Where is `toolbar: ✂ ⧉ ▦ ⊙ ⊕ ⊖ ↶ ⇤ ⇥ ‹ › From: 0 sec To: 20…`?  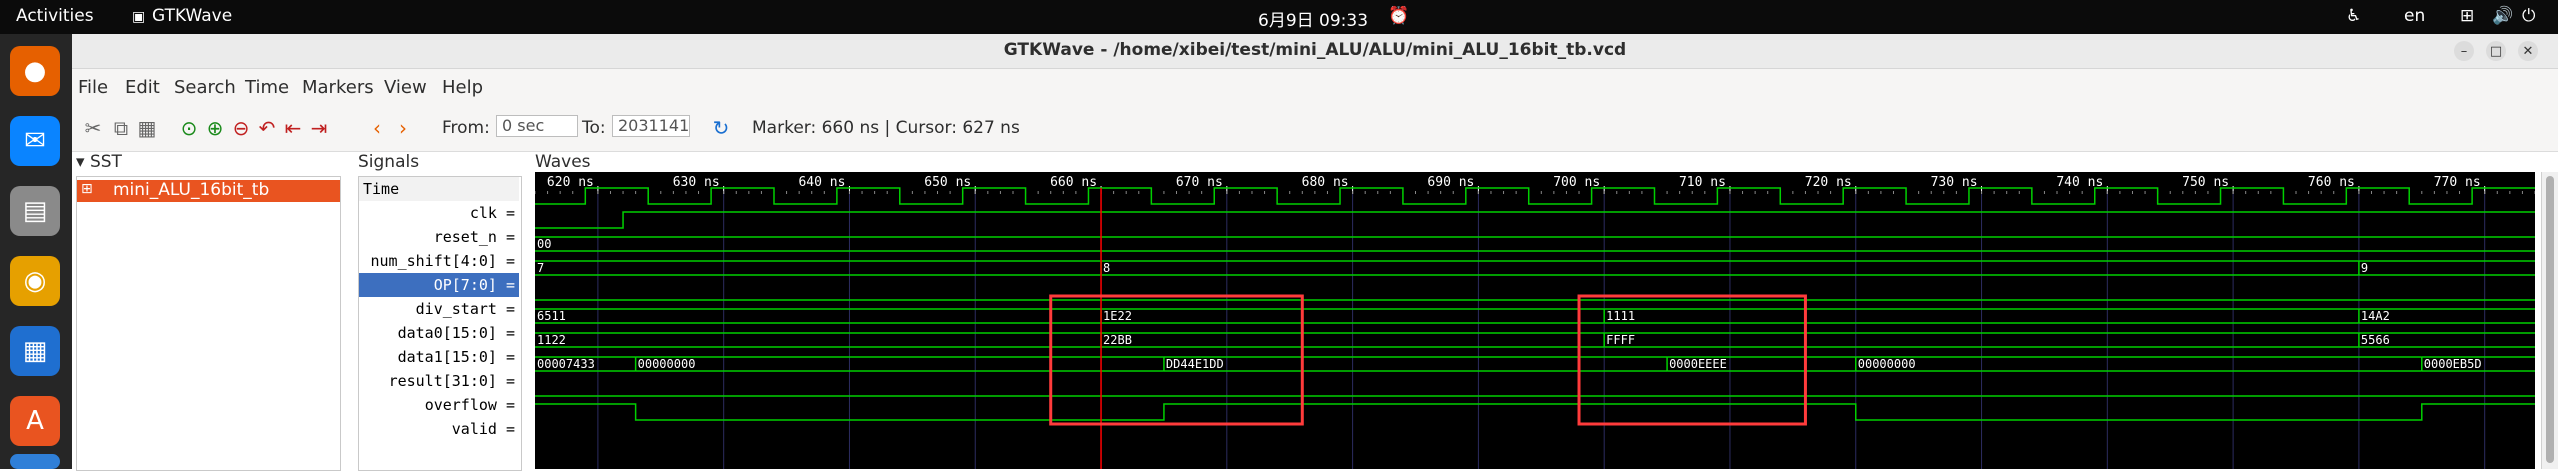 toolbar: ✂ ⧉ ▦ ⊙ ⊕ ⊖ ↶ ⇤ ⇥ ‹ › From: 0 sec To: 20… is located at coordinates (1315, 128).